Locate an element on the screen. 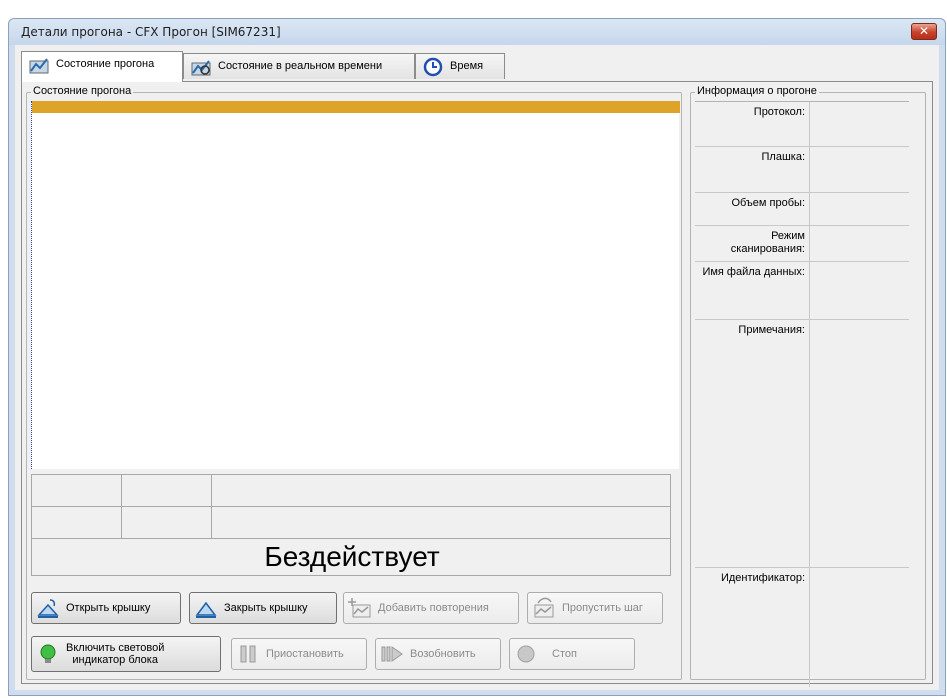 This screenshot has width=947, height=698. close-lid-button: Закрыть крышку is located at coordinates (263, 608).